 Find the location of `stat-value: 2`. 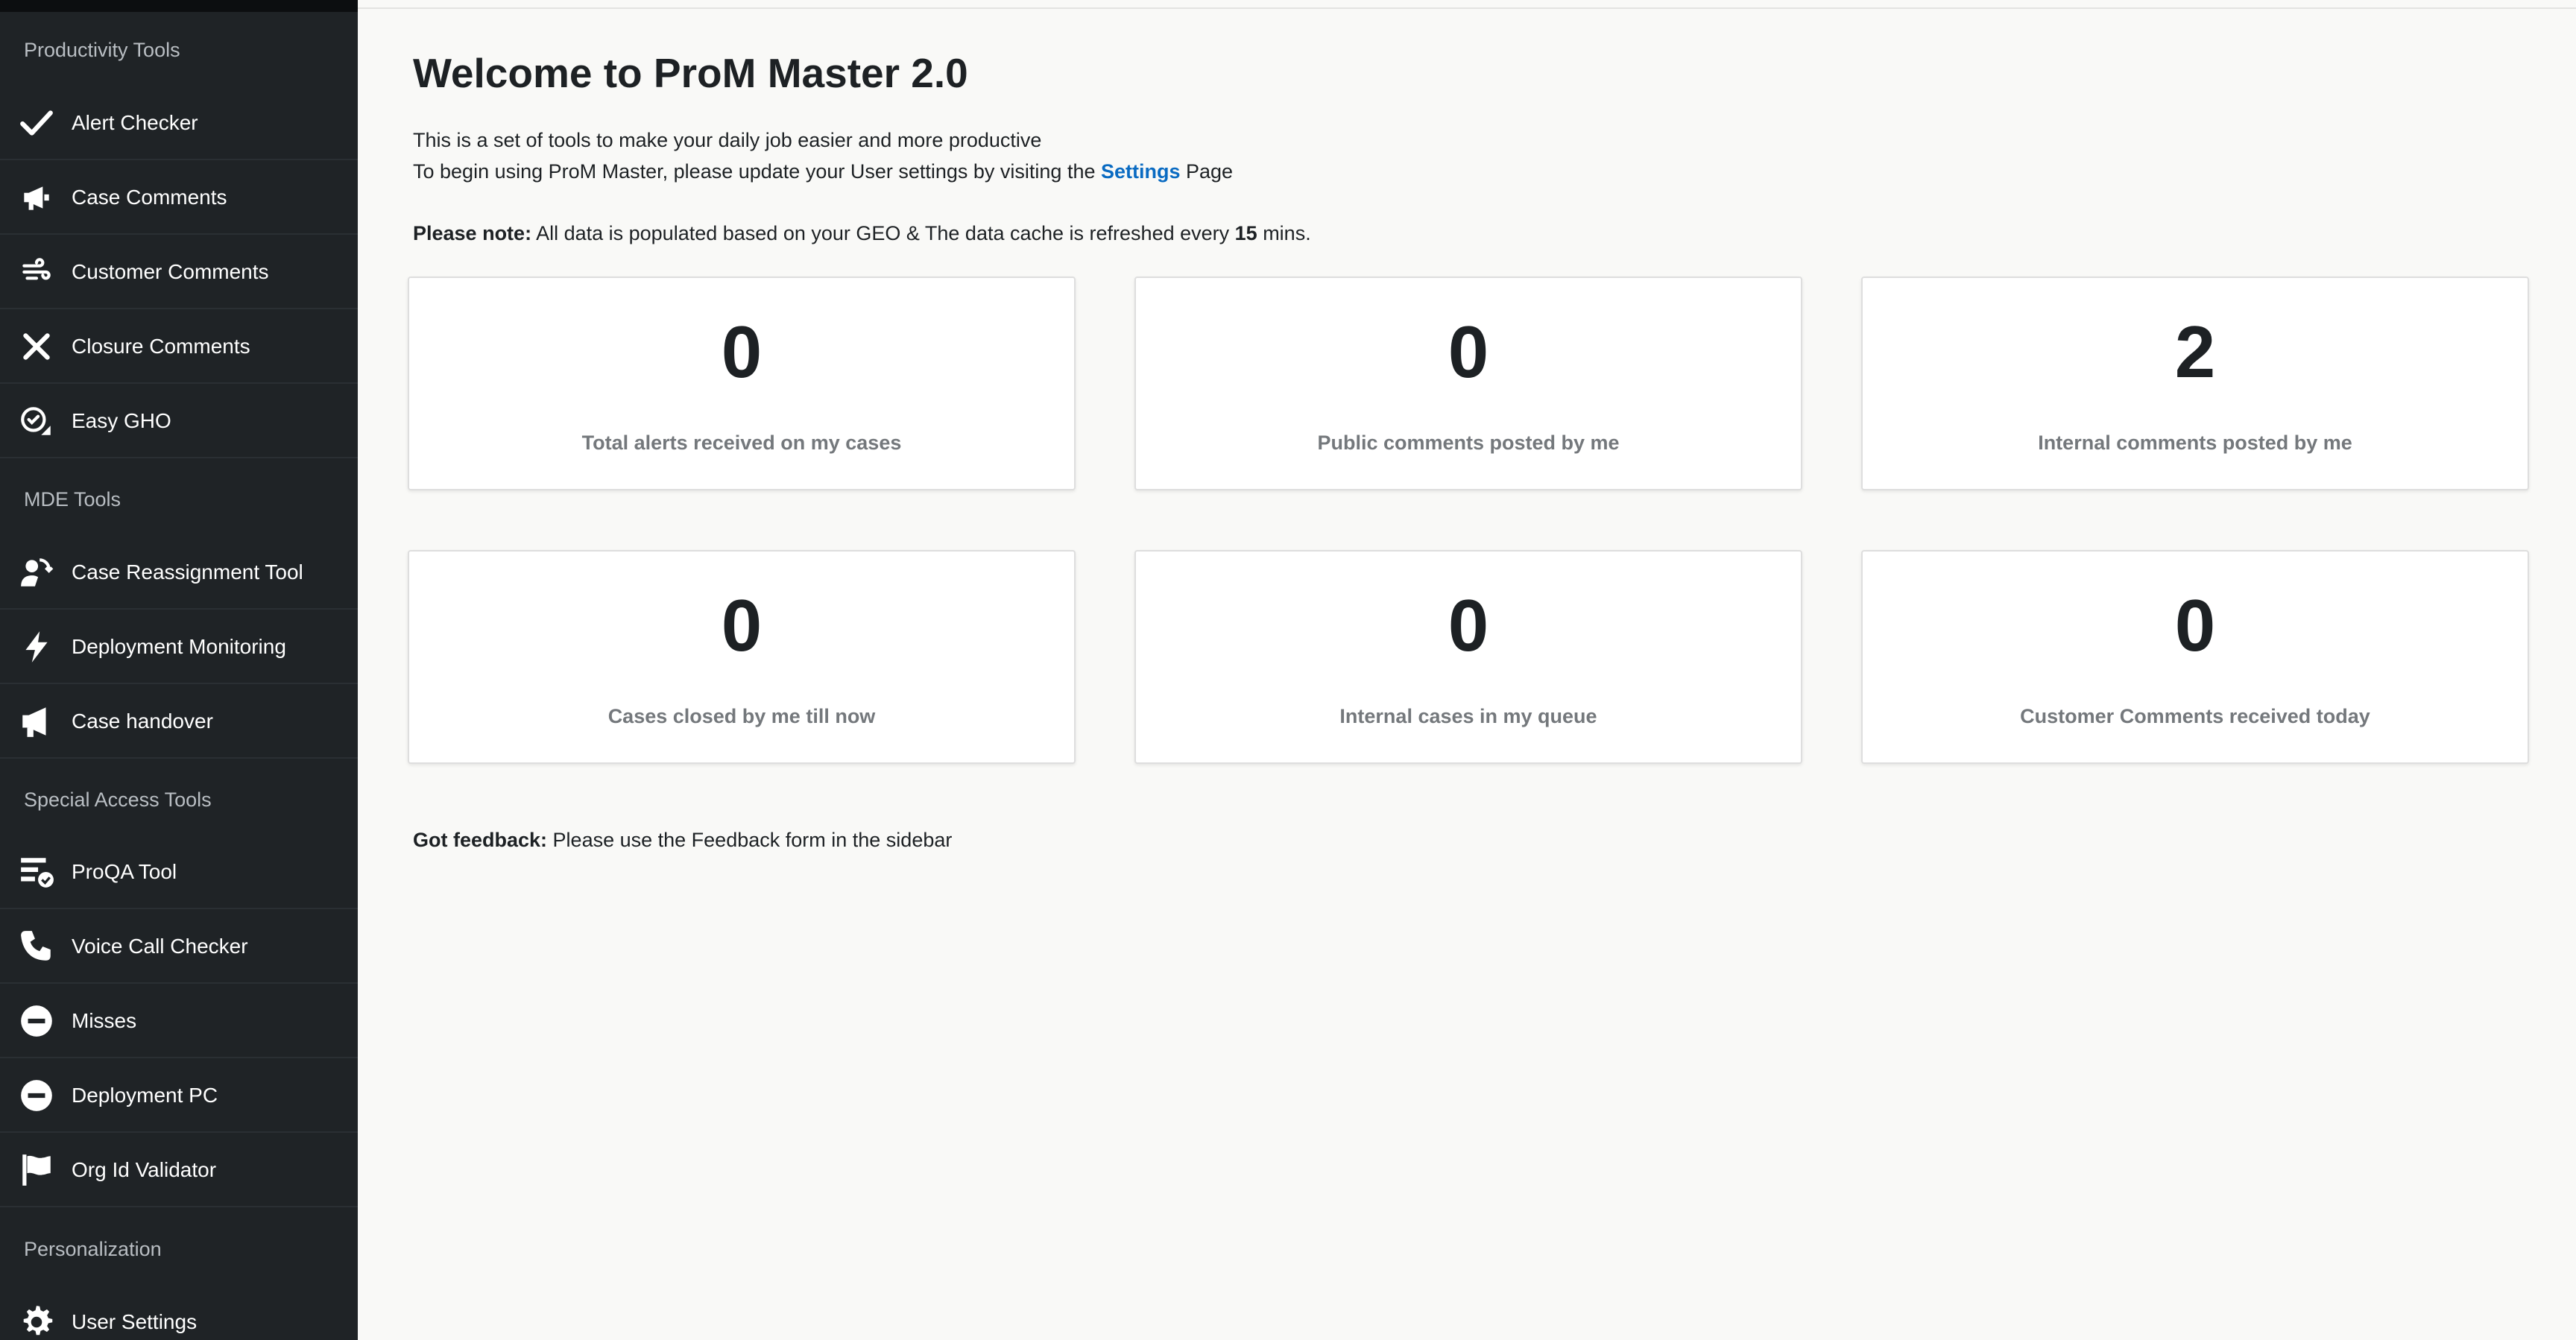

stat-value: 2 is located at coordinates (2195, 352).